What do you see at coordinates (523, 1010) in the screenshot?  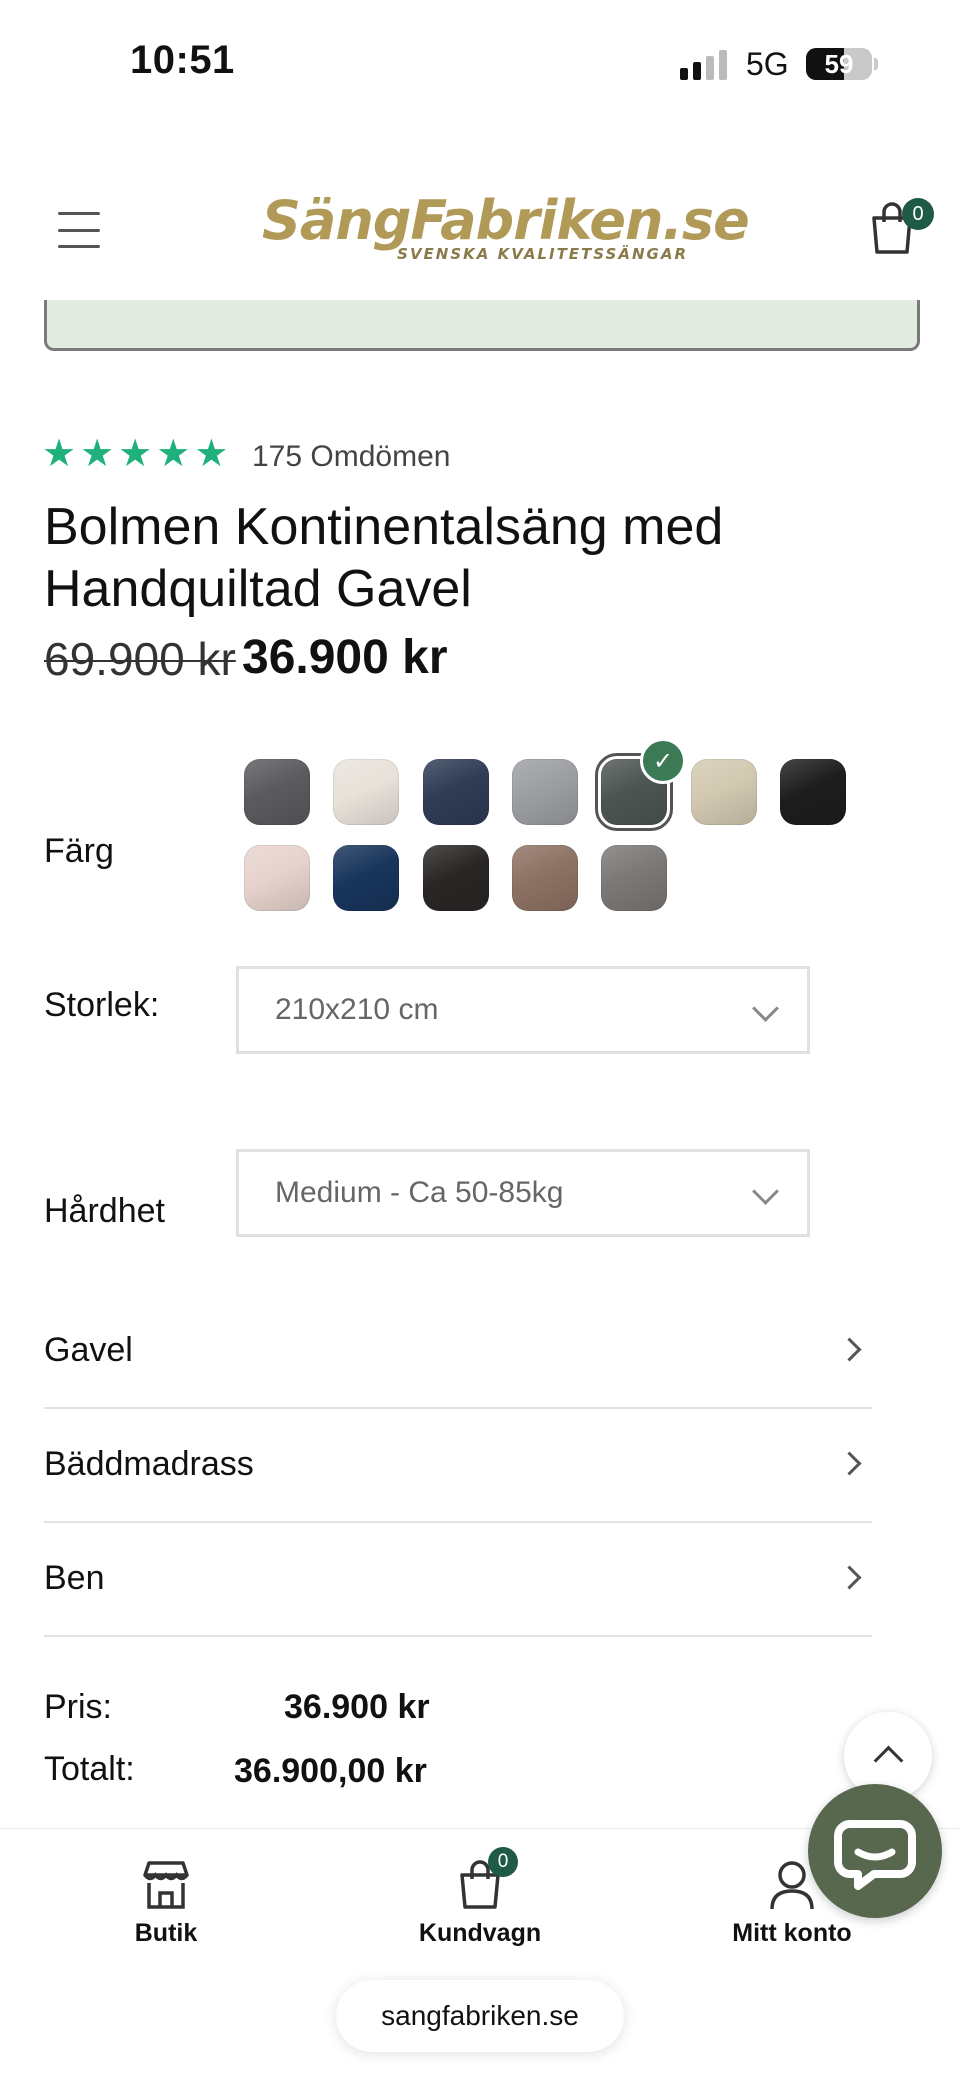 I see `size-select: 210x210 cm` at bounding box center [523, 1010].